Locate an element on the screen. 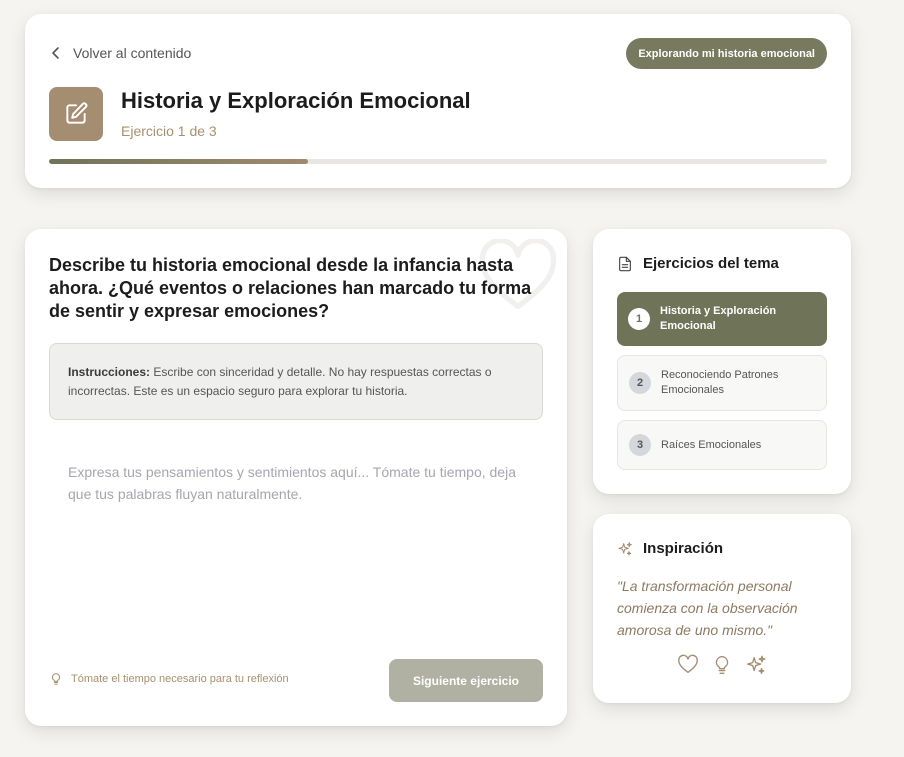 Image resolution: width=904 pixels, height=757 pixels. instructions-label: Instrucciones: is located at coordinates (109, 372).